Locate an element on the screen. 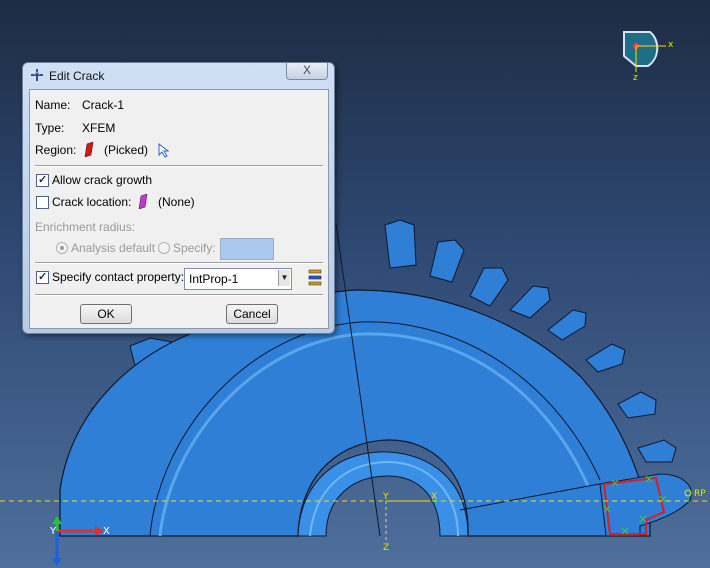 The height and width of the screenshot is (568, 710). crack-location-value: (None) is located at coordinates (176, 202).